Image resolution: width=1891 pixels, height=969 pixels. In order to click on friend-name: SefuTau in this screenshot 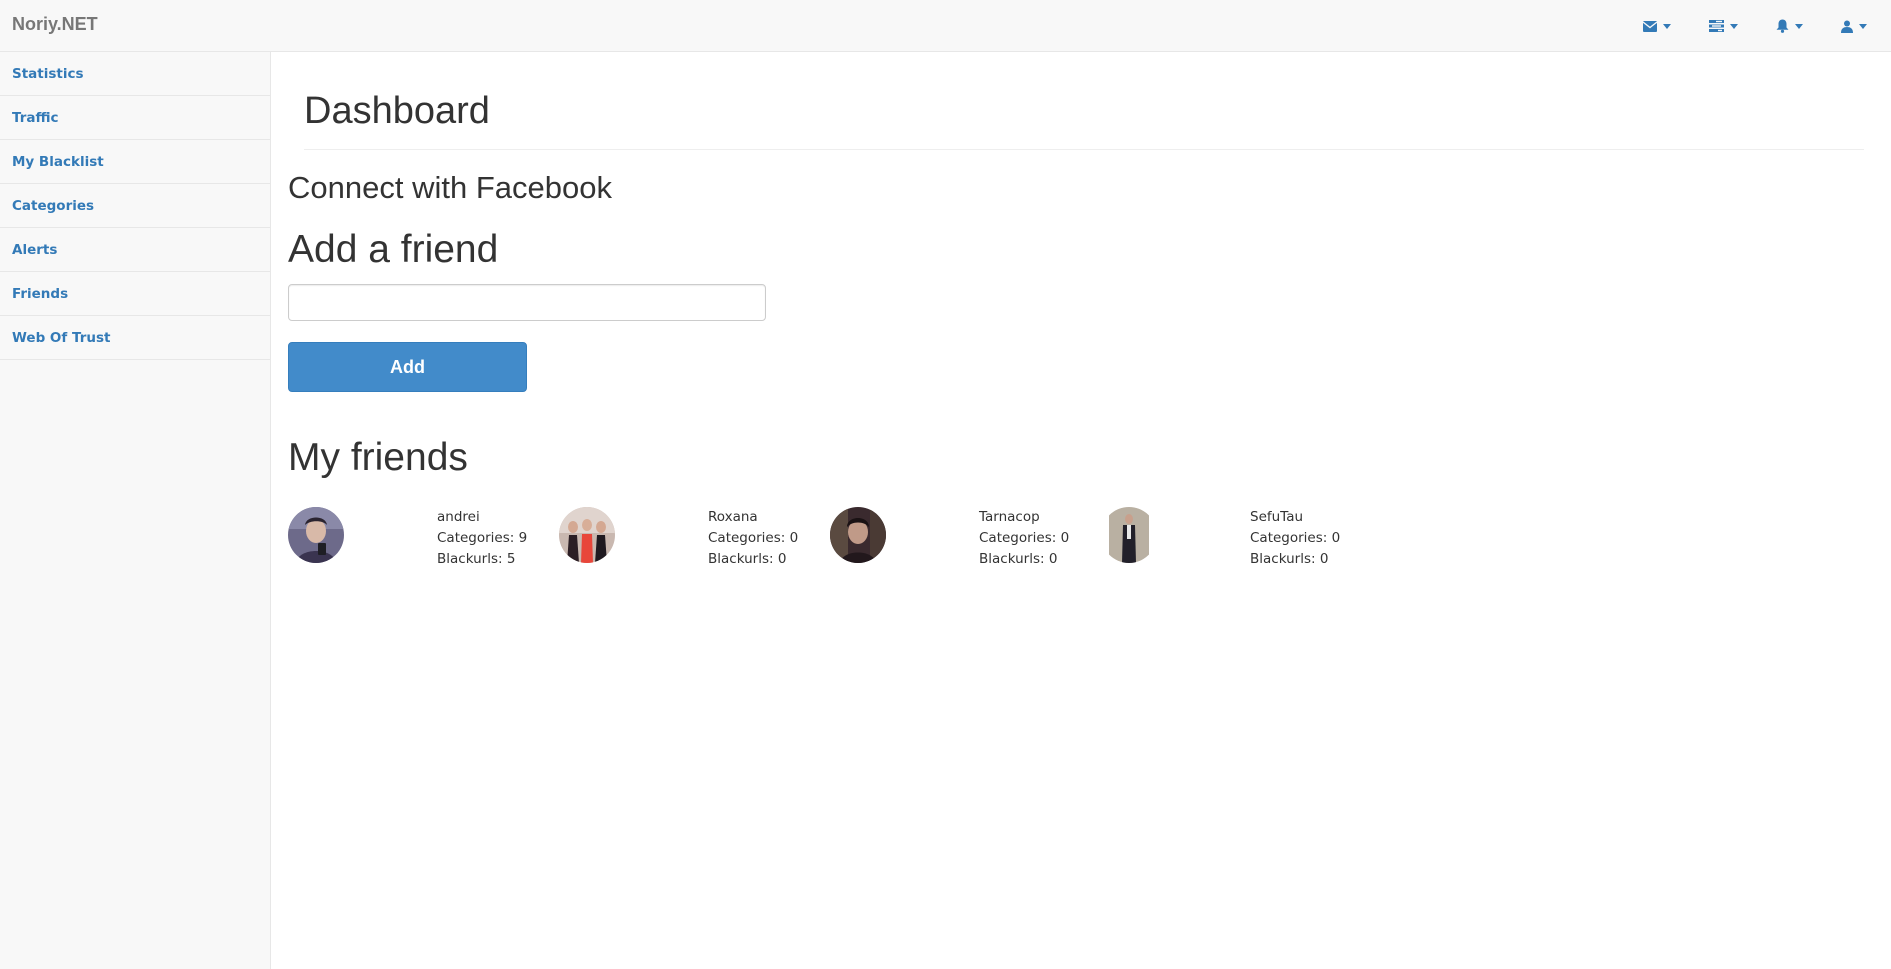, I will do `click(1277, 517)`.